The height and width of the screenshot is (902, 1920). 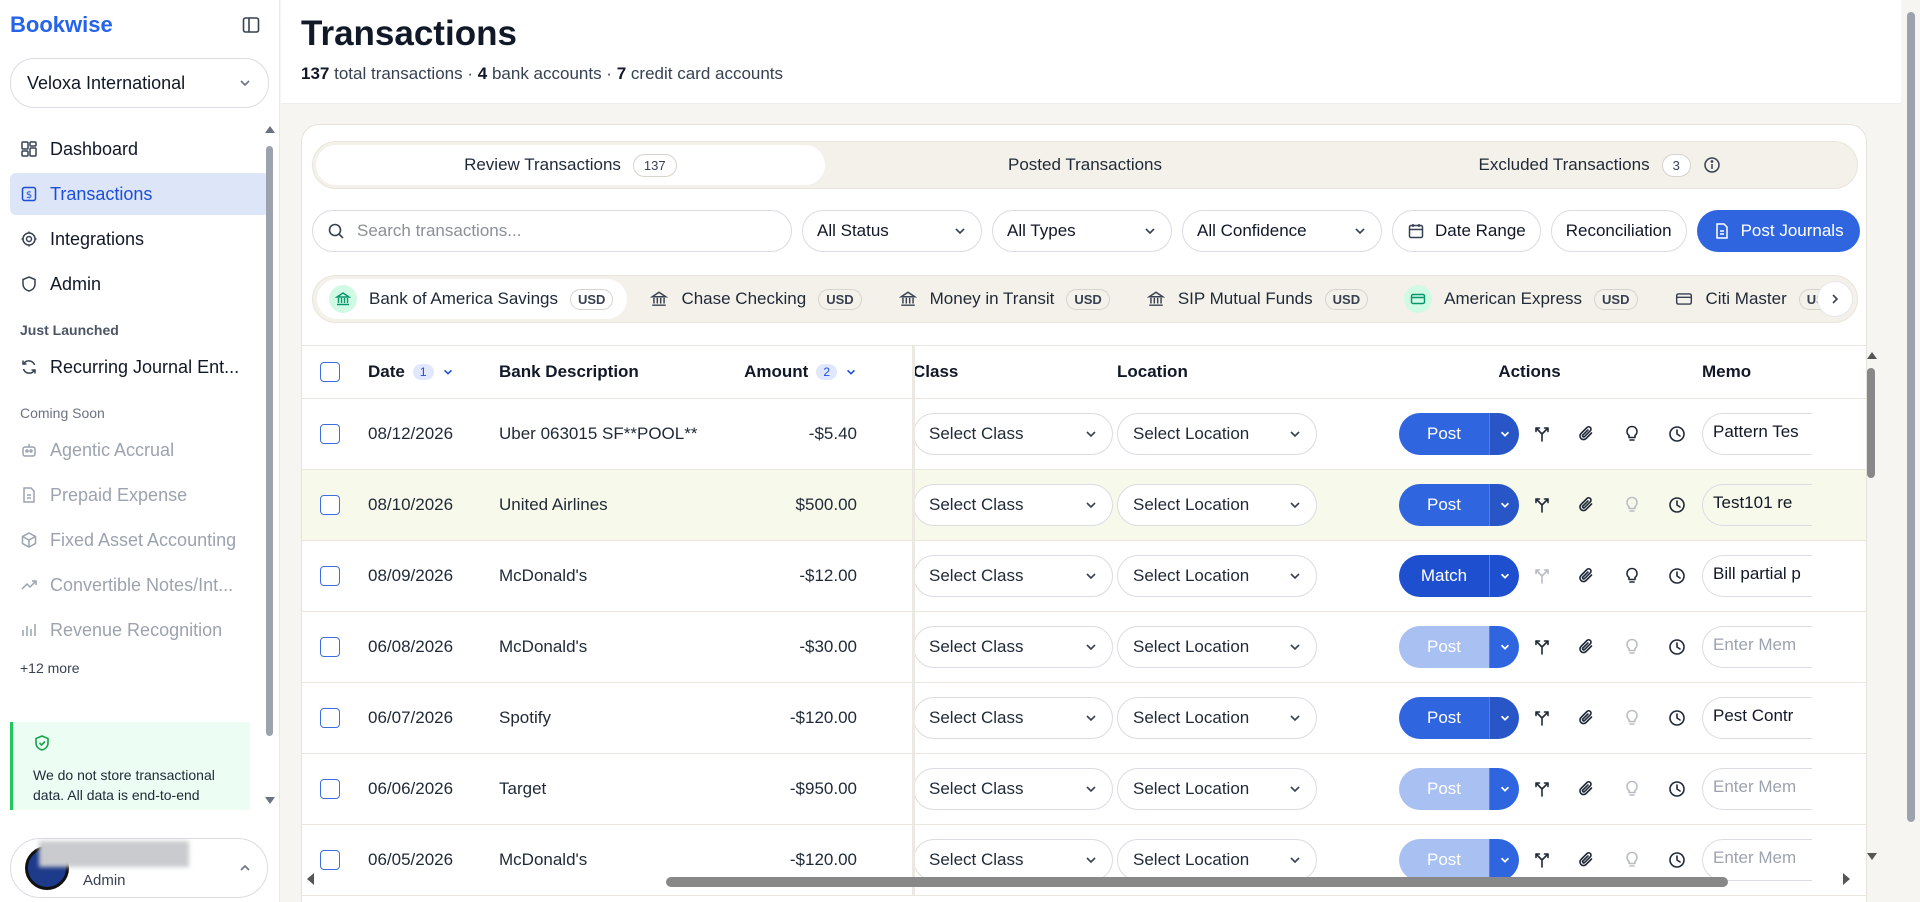 I want to click on sidebar-toggle-icon, so click(x=251, y=25).